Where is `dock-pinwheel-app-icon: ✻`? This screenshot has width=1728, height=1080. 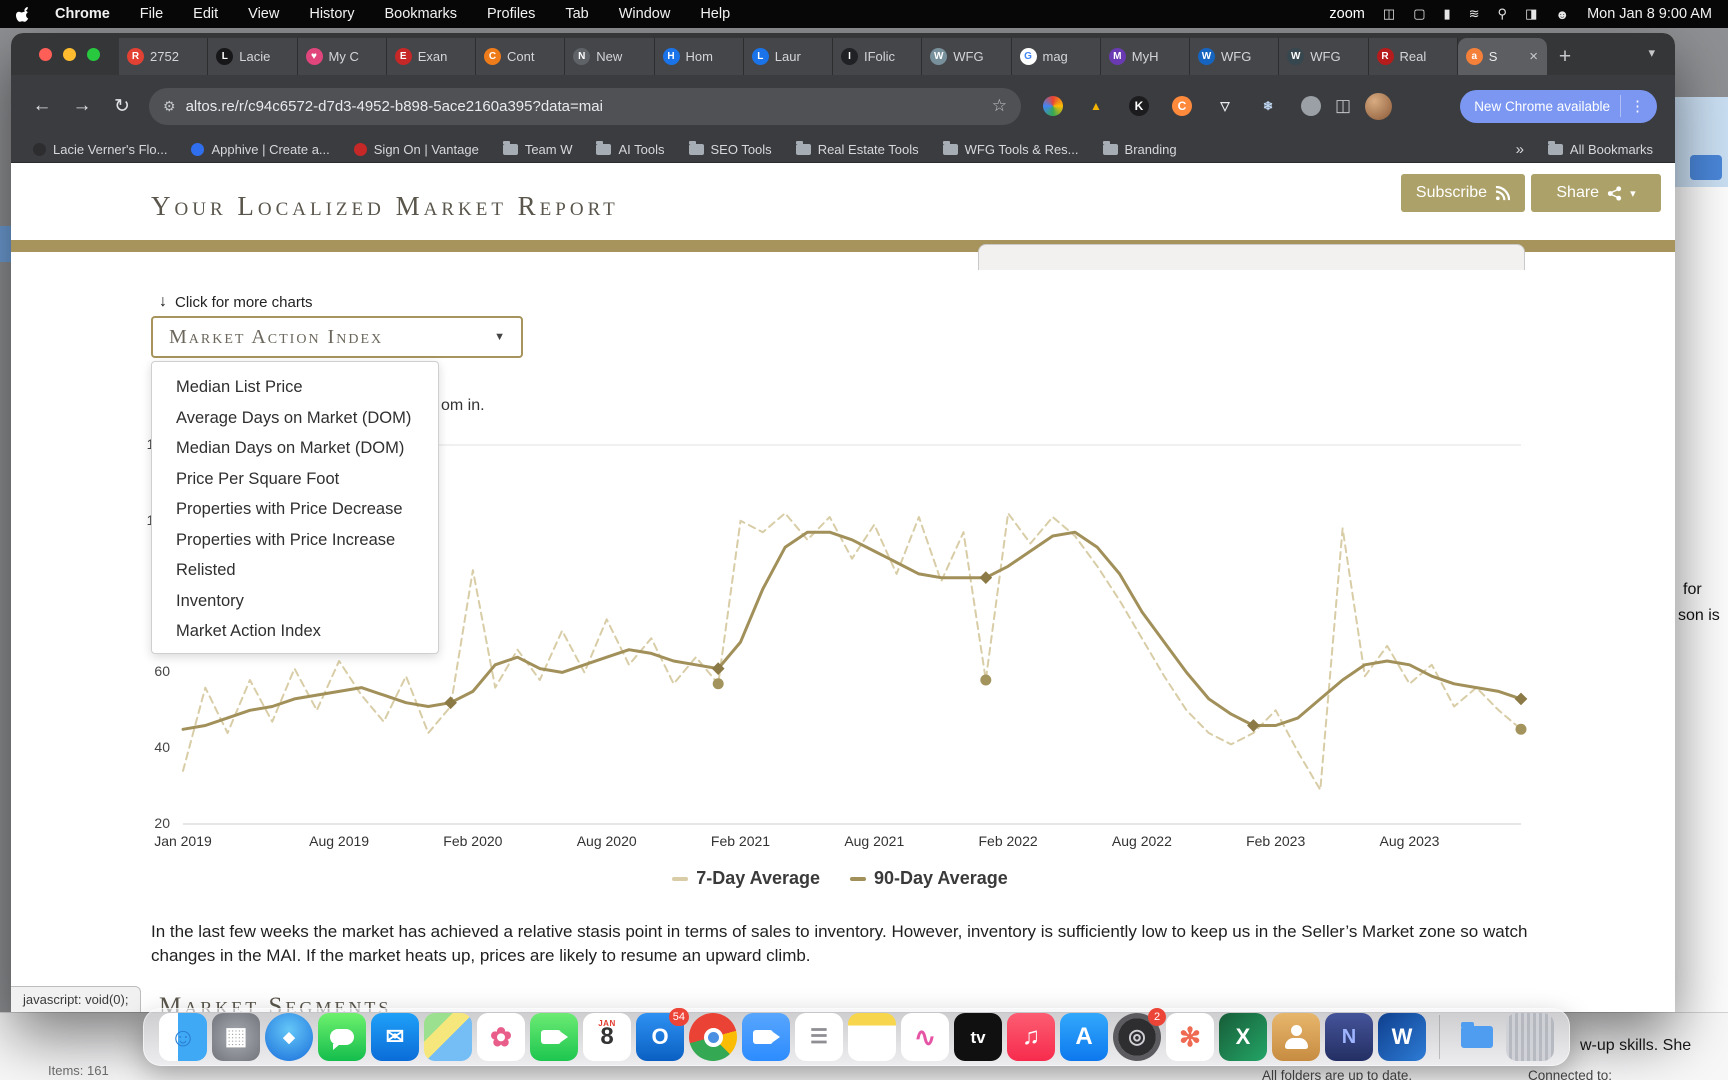 dock-pinwheel-app-icon: ✻ is located at coordinates (1190, 1037).